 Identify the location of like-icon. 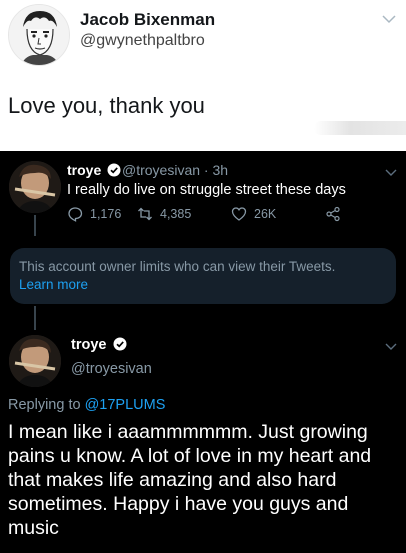
(239, 214).